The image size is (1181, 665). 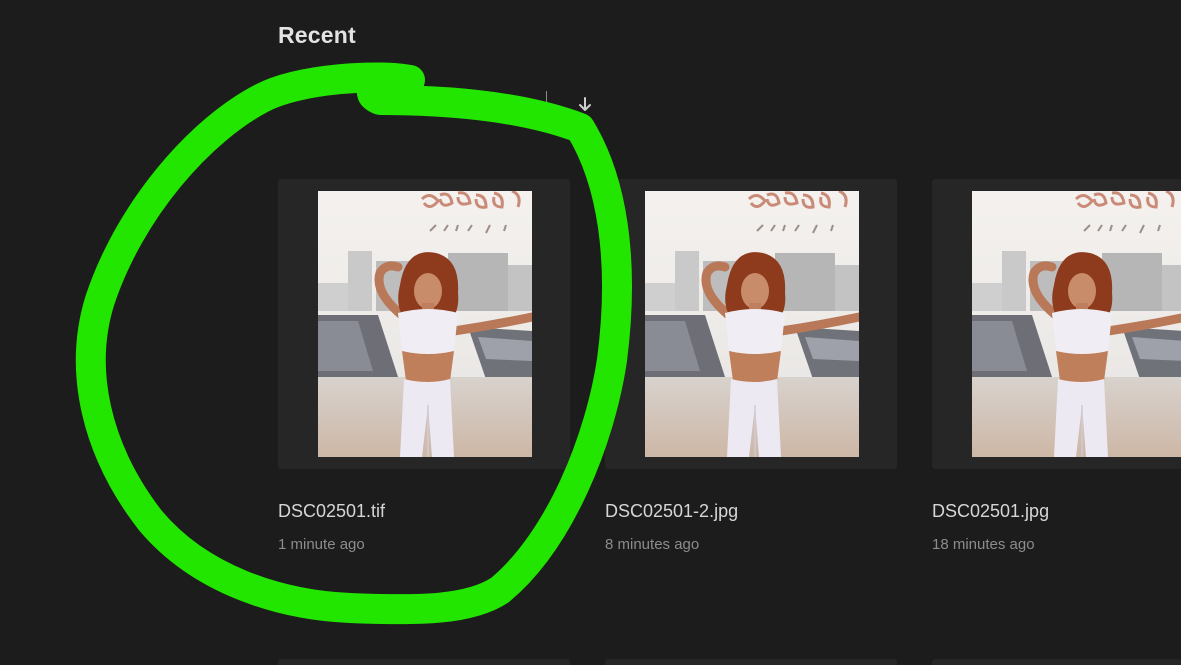 I want to click on file-name: DSC02501-2.jpg, so click(x=671, y=511).